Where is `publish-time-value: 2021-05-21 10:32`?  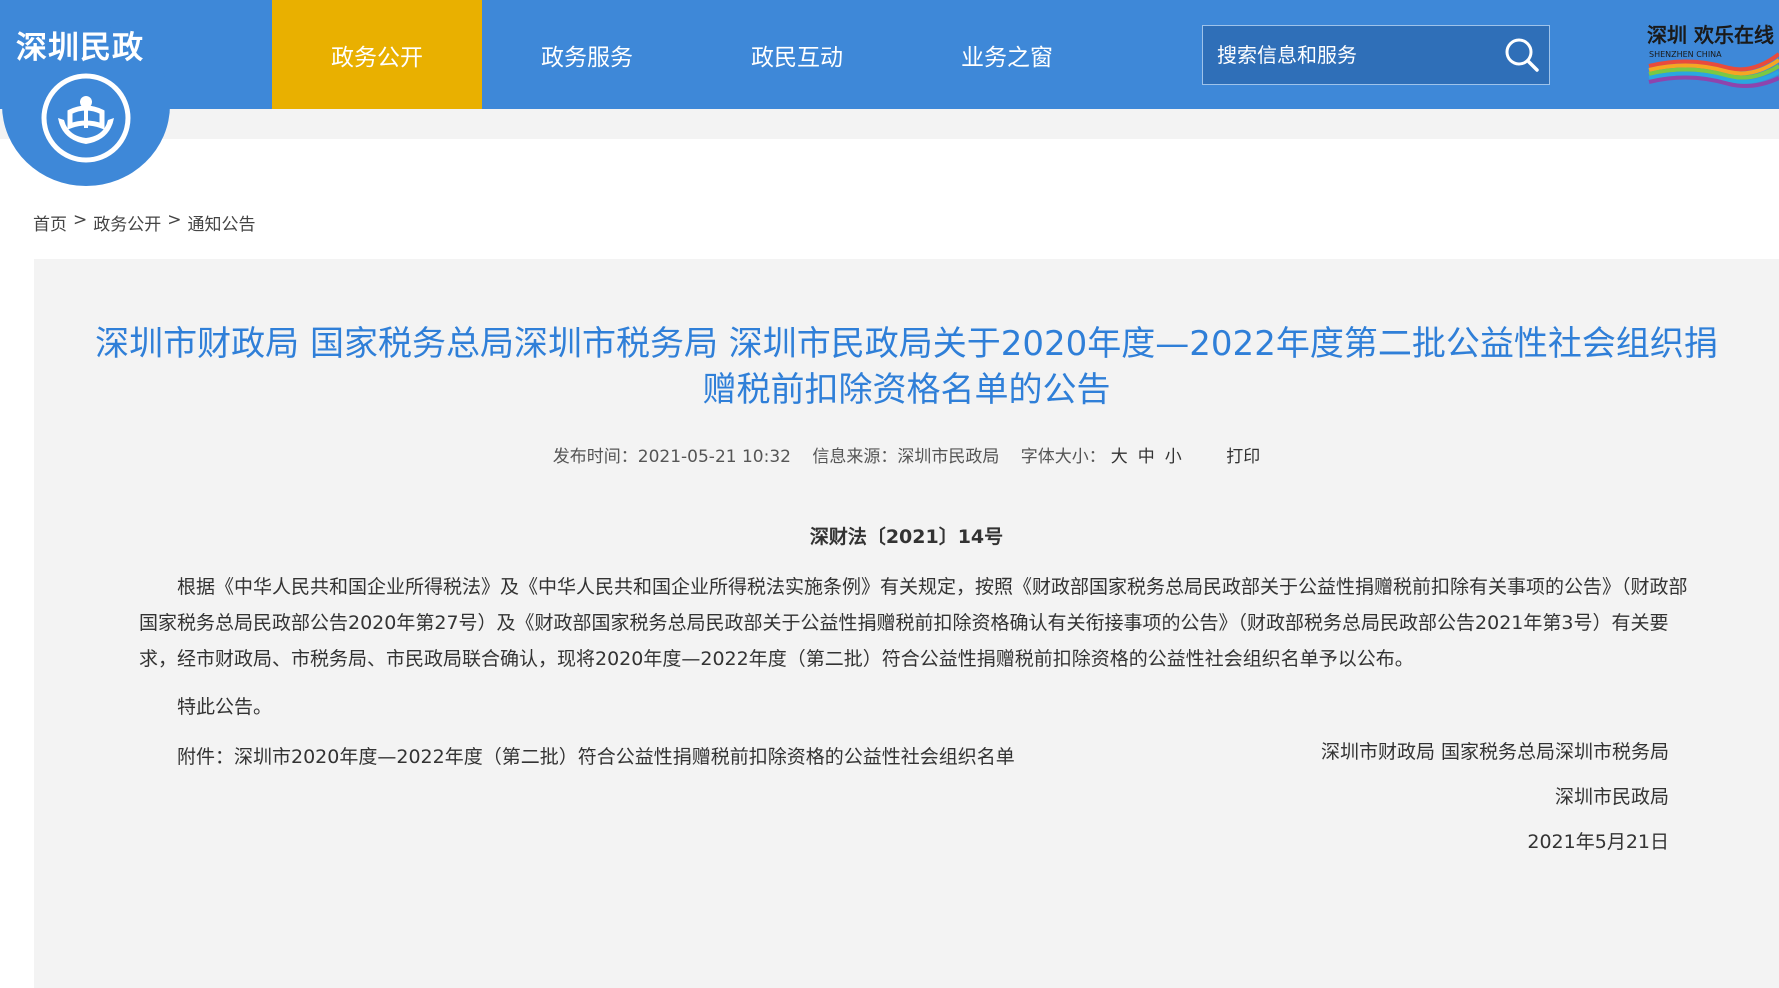 publish-time-value: 2021-05-21 10:32 is located at coordinates (714, 457).